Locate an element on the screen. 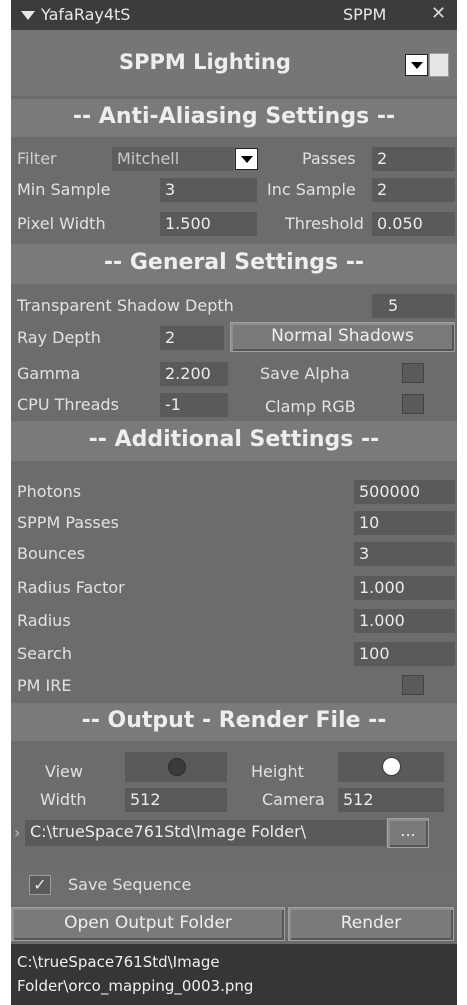 This screenshot has width=467, height=1005. collapse-arrow-icon is located at coordinates (28, 15).